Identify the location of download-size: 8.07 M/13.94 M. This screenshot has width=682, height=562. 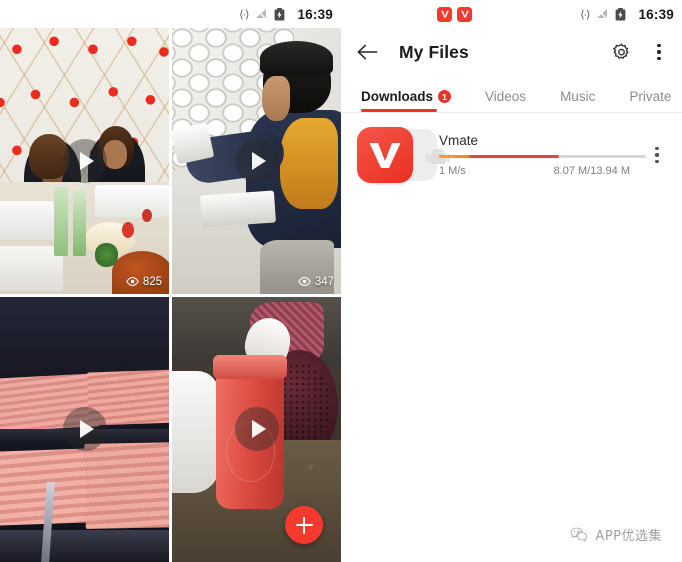
(591, 171).